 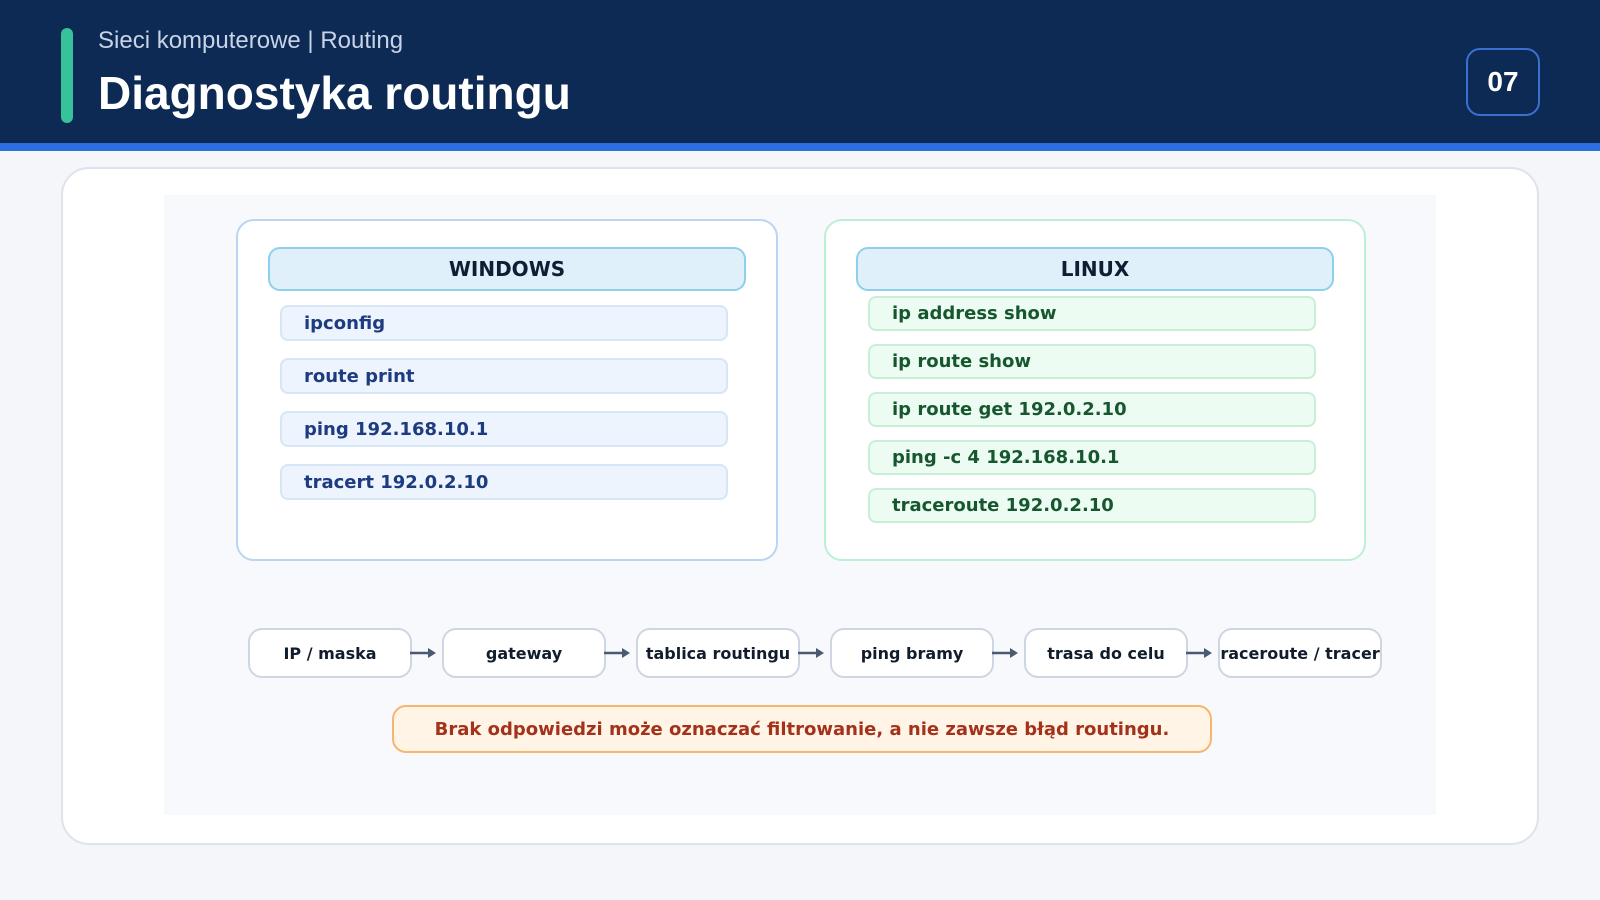 I want to click on command-text: traceroute 192.0.2.10, so click(x=1003, y=505).